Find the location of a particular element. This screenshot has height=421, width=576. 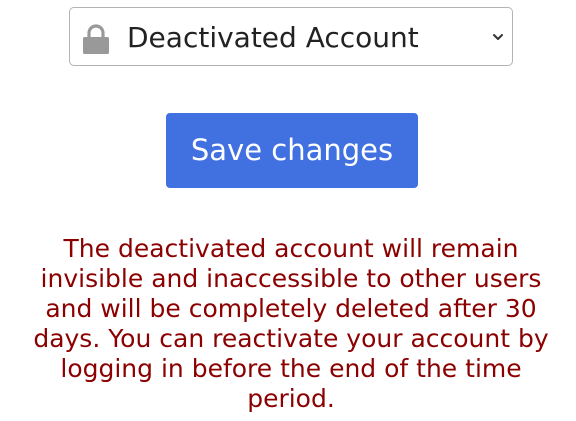

save-changes-button: Save changes is located at coordinates (292, 150).